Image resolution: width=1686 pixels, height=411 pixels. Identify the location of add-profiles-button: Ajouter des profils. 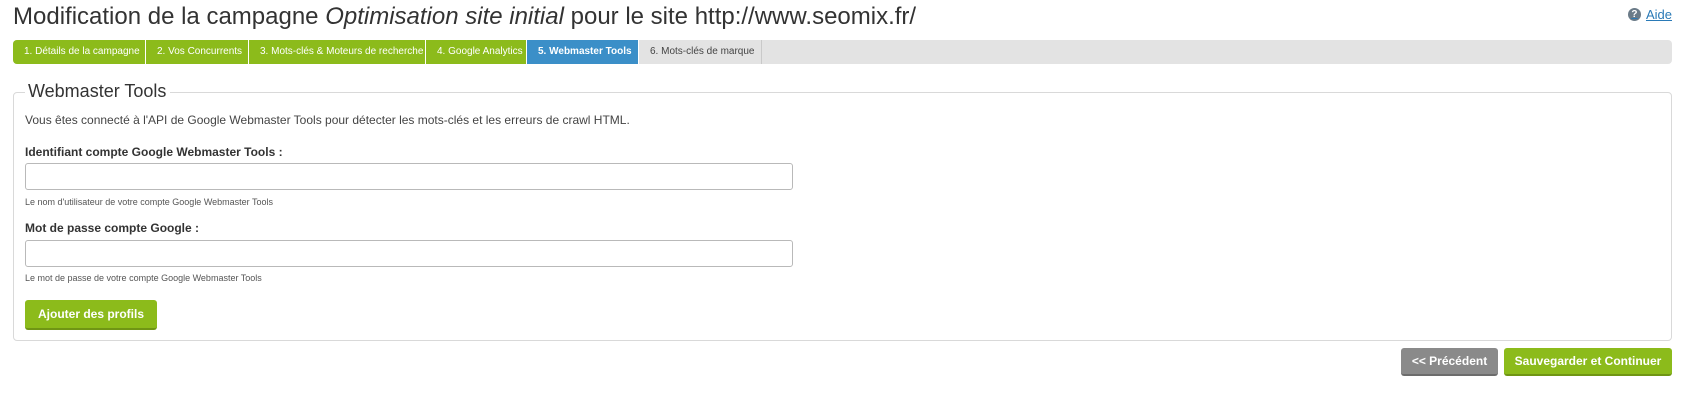
(91, 315).